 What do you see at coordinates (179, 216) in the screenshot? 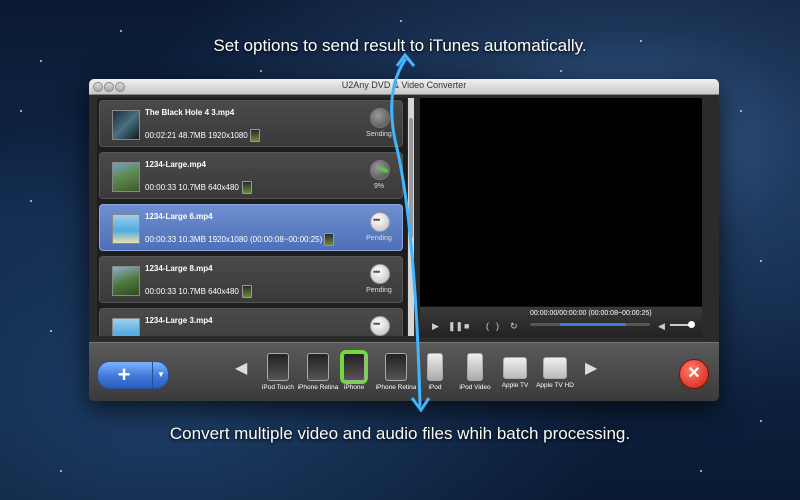
I see `file-name: 1234-Large 6.mp4` at bounding box center [179, 216].